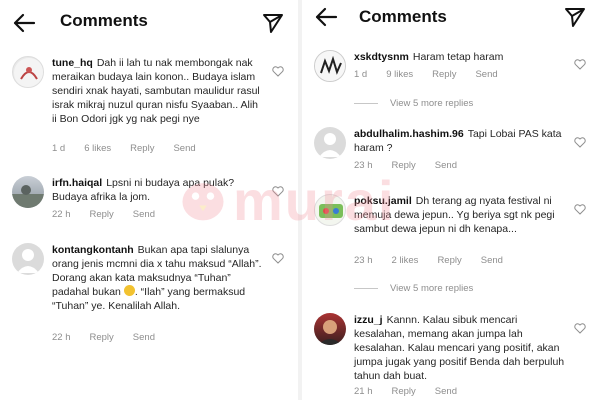 Image resolution: width=600 pixels, height=400 pixels. Describe the element at coordinates (129, 290) in the screenshot. I see `thinking-emoji-icon` at that location.